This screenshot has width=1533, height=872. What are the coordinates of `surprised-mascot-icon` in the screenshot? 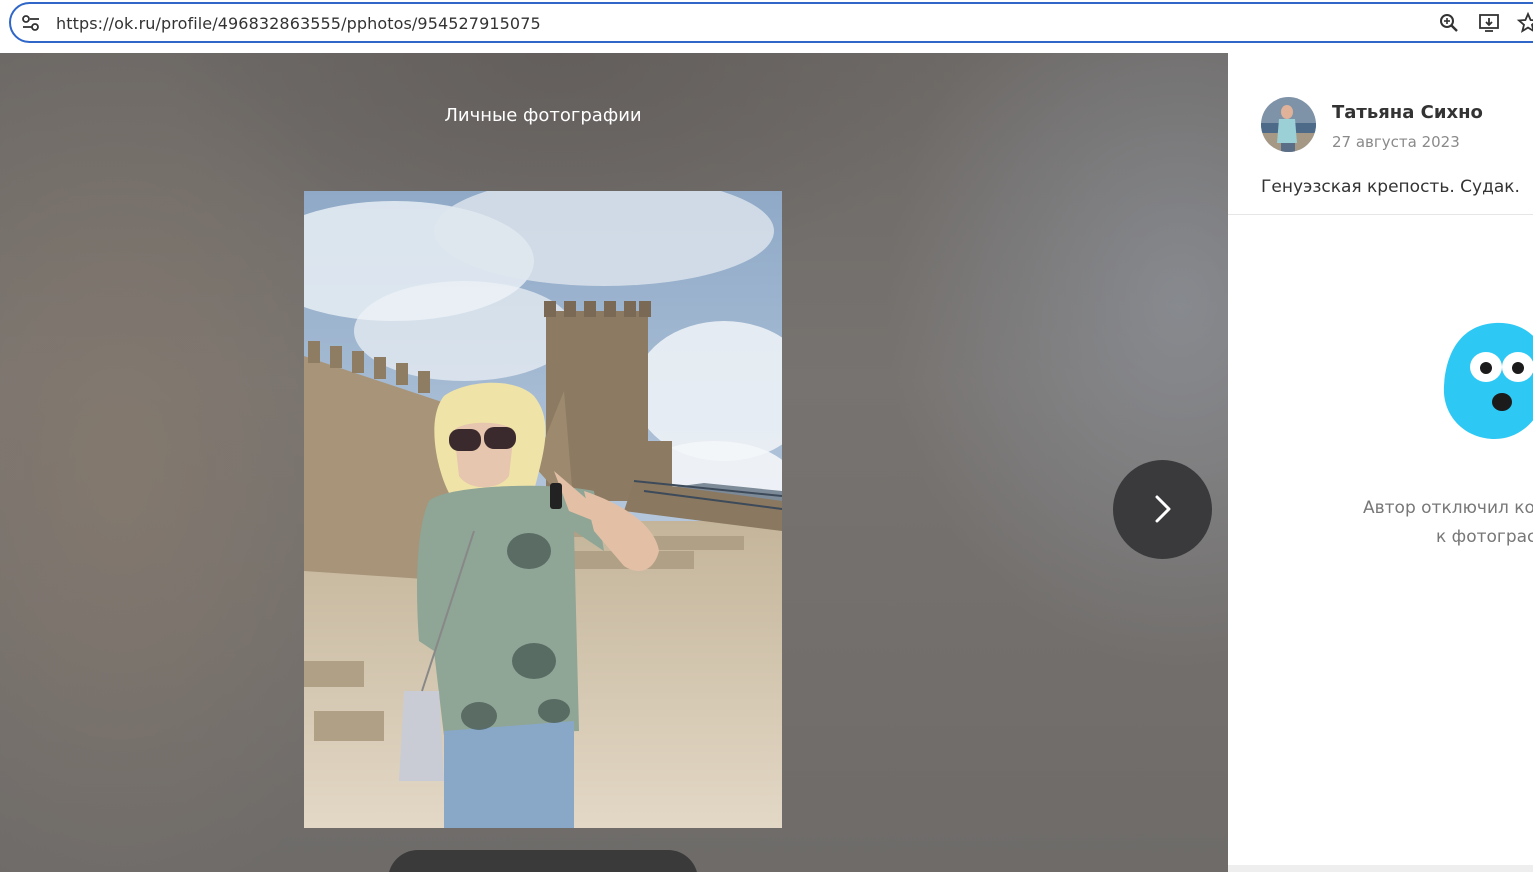 It's located at (1488, 380).